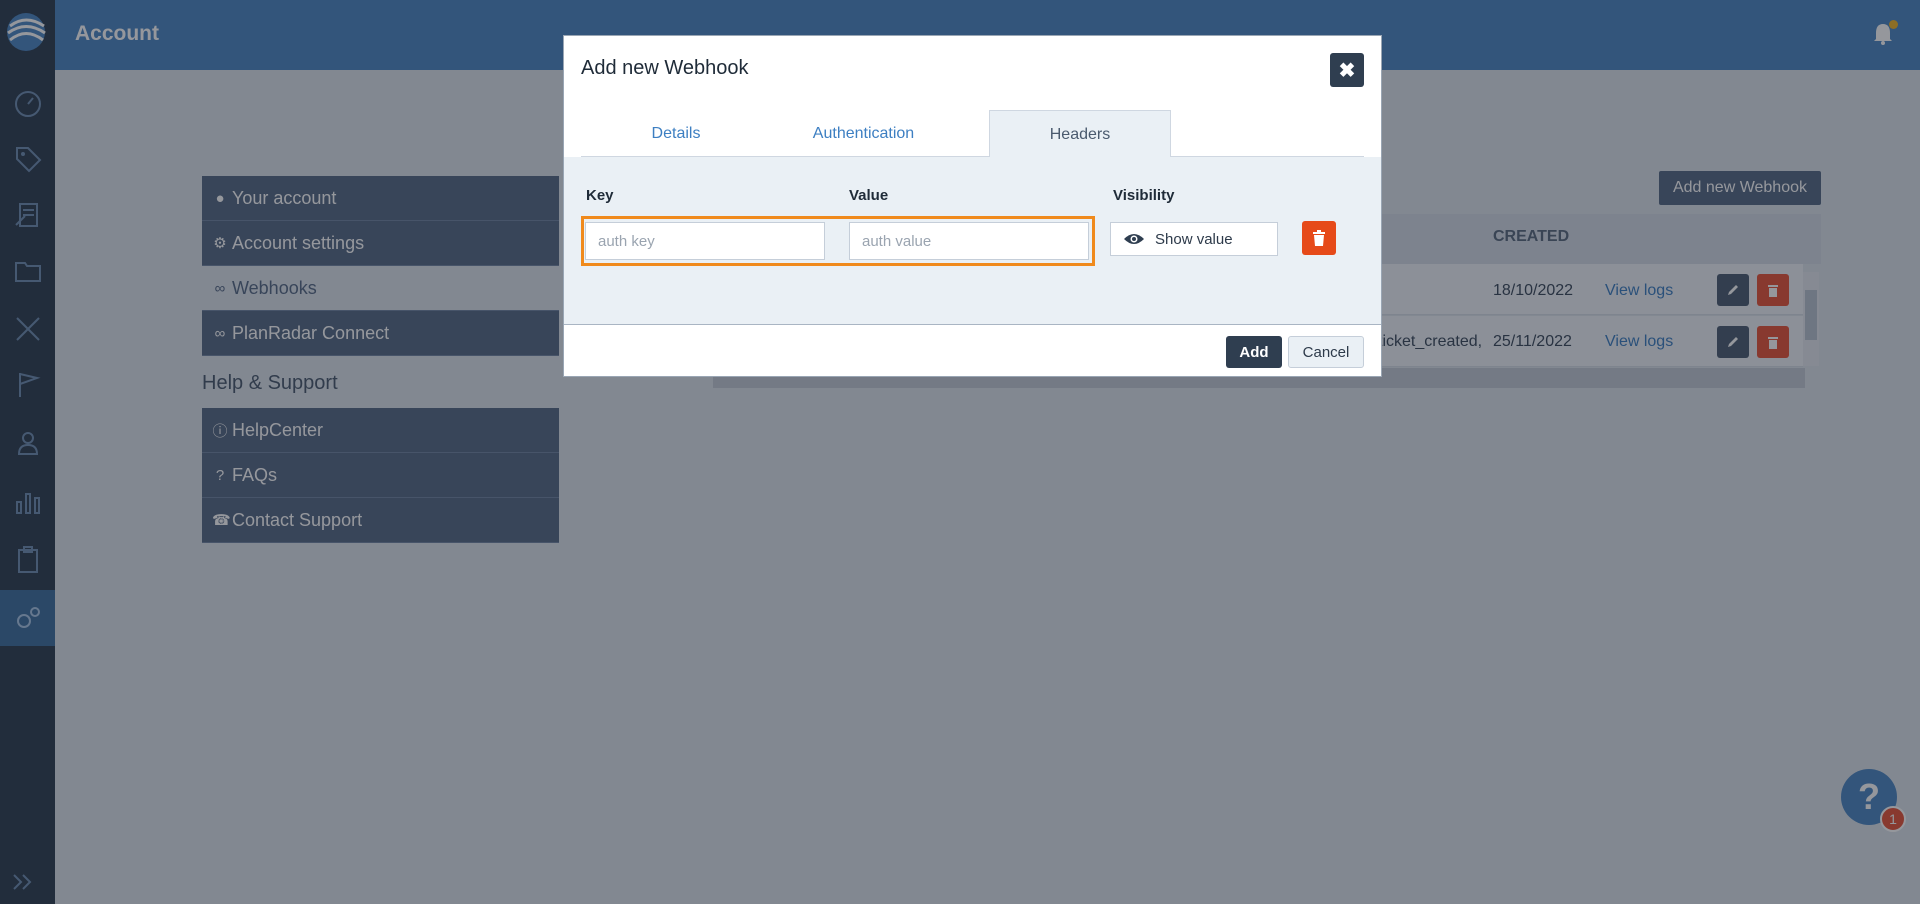 Image resolution: width=1920 pixels, height=904 pixels. What do you see at coordinates (1134, 239) in the screenshot?
I see `eye-icon` at bounding box center [1134, 239].